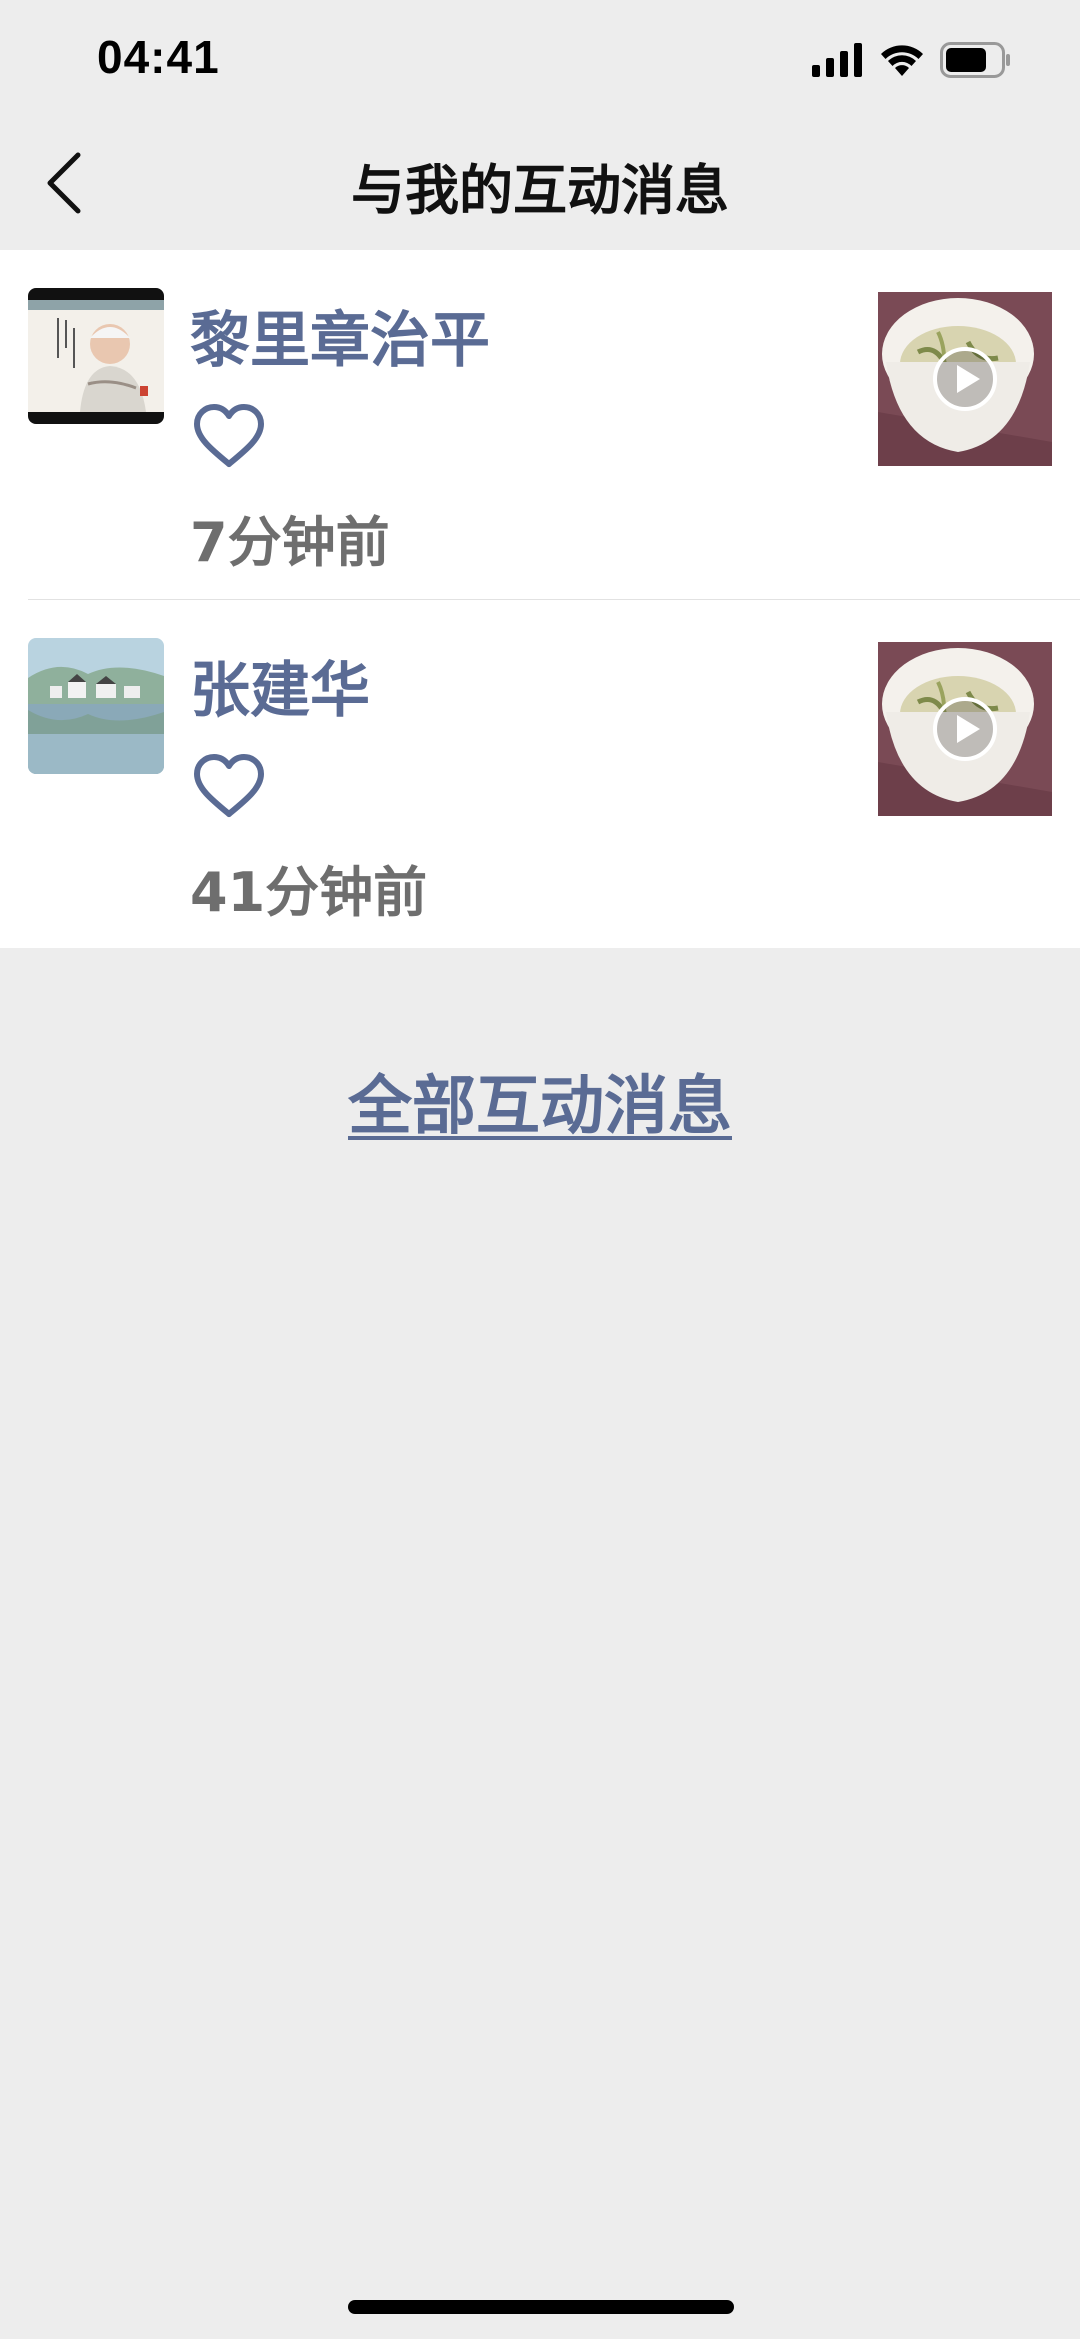 The height and width of the screenshot is (2339, 1080). Describe the element at coordinates (540, 60) in the screenshot. I see `status-bar: 04:41` at that location.